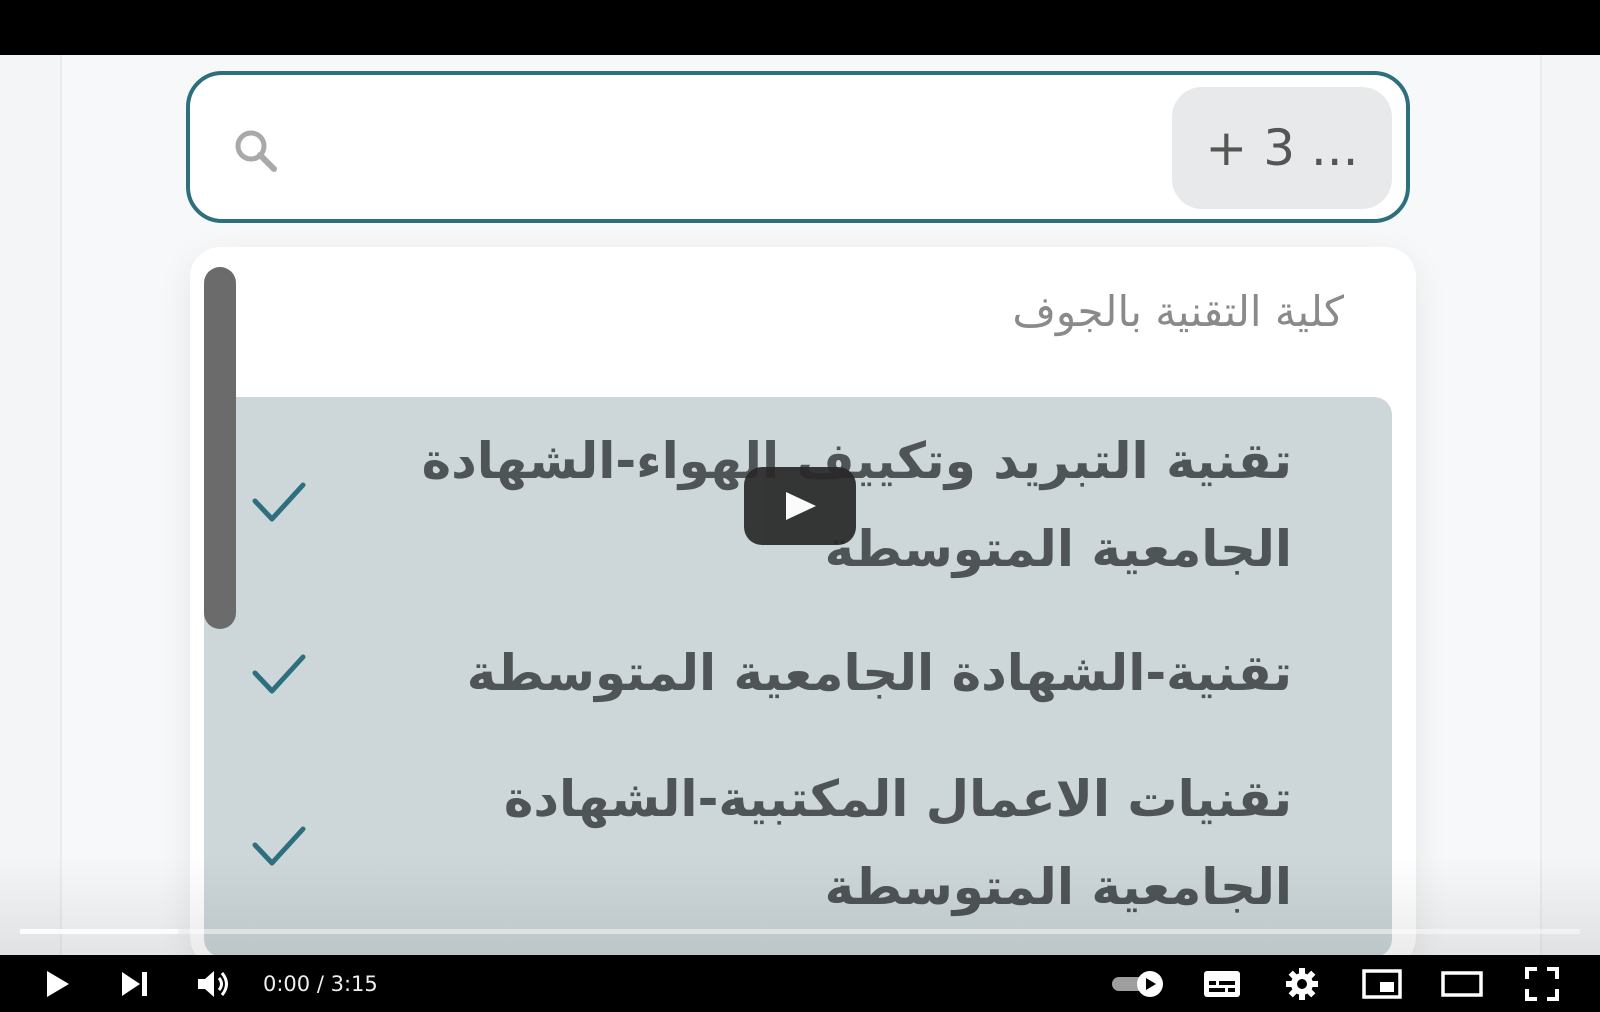 The height and width of the screenshot is (1012, 1600). I want to click on theater-mode-icon, so click(1462, 983).